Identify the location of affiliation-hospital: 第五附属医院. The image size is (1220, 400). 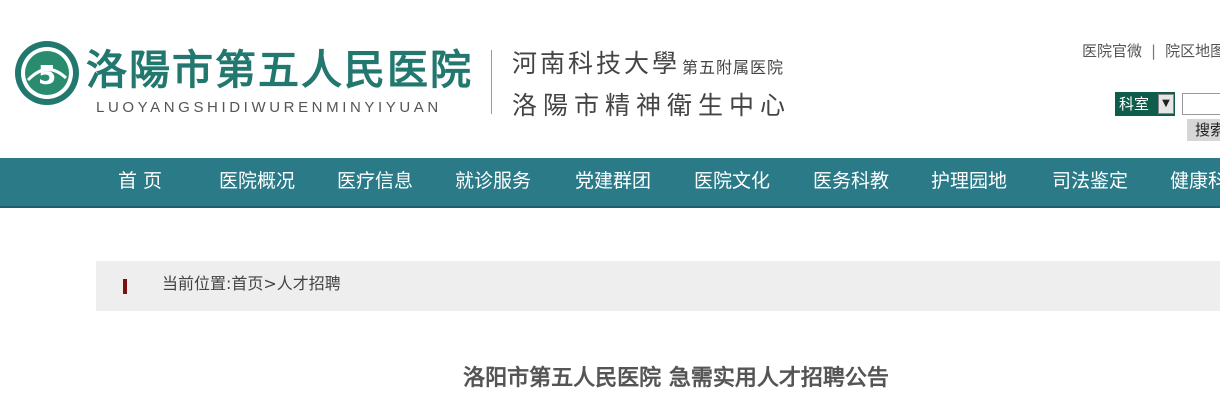
(733, 67).